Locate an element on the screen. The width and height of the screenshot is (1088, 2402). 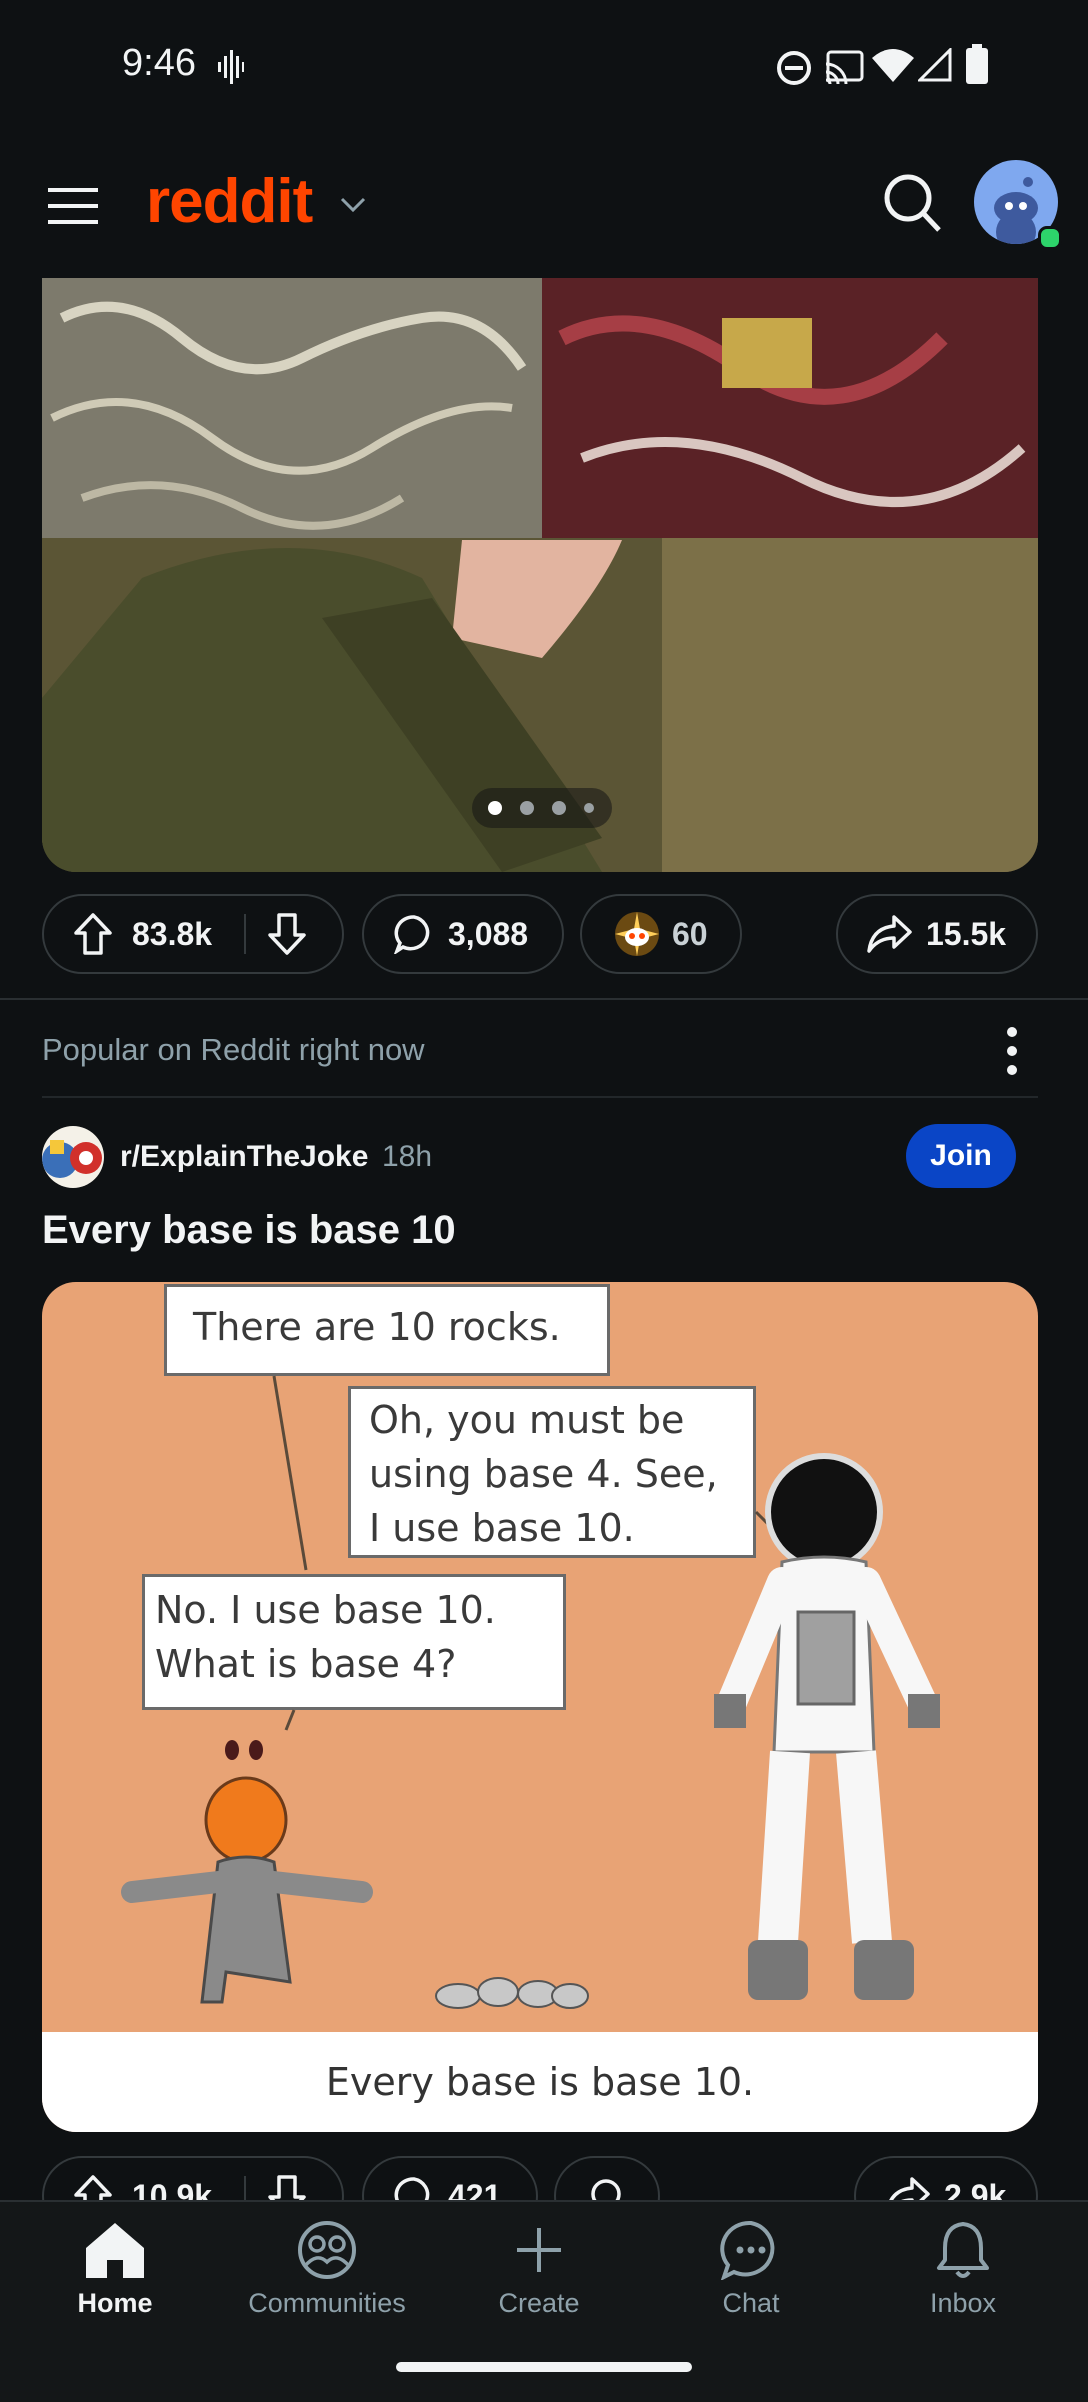
reddit-logo: reddit is located at coordinates (229, 201).